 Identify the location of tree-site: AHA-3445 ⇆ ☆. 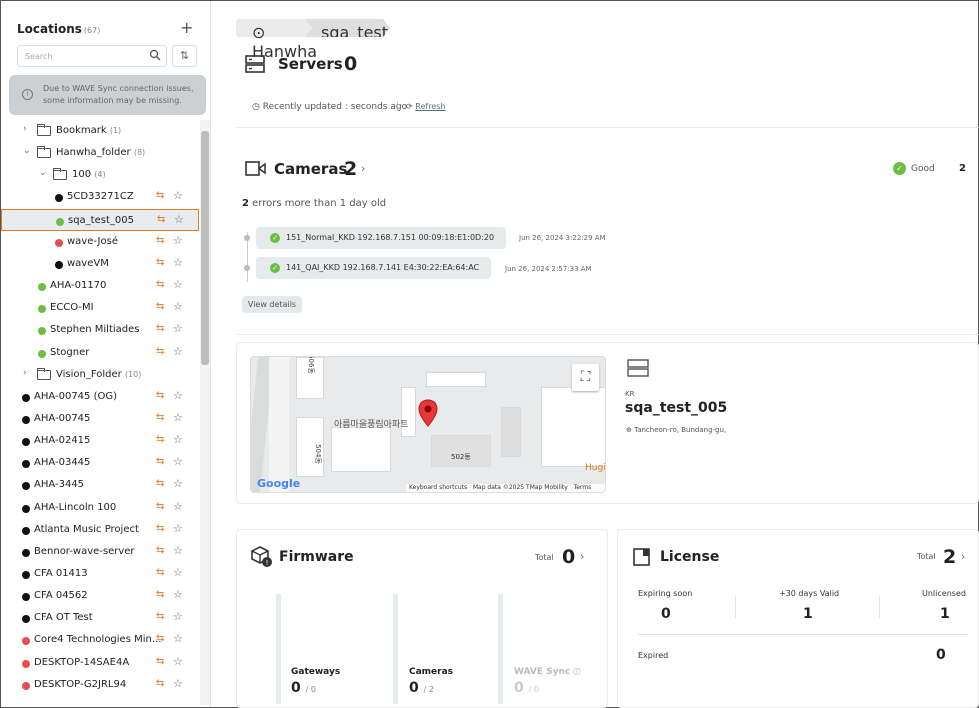
(100, 485).